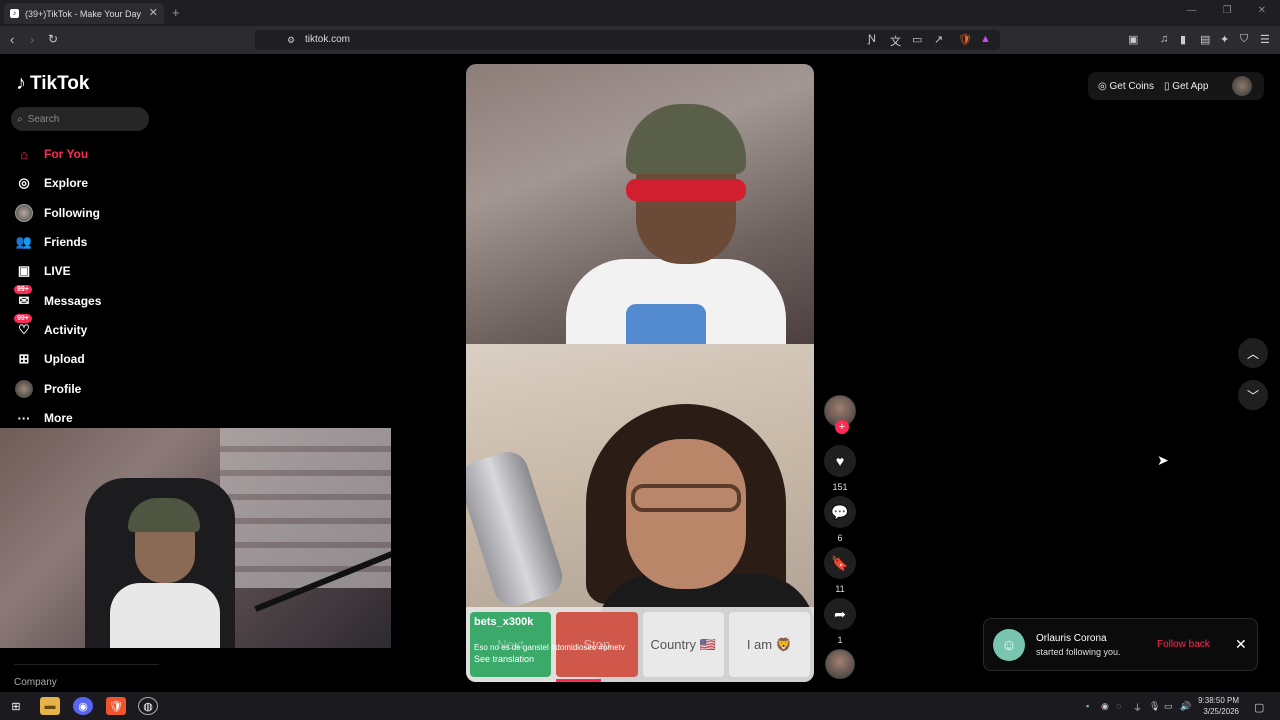 The height and width of the screenshot is (720, 1280). Describe the element at coordinates (627, 40) in the screenshot. I see `address-bar` at that location.